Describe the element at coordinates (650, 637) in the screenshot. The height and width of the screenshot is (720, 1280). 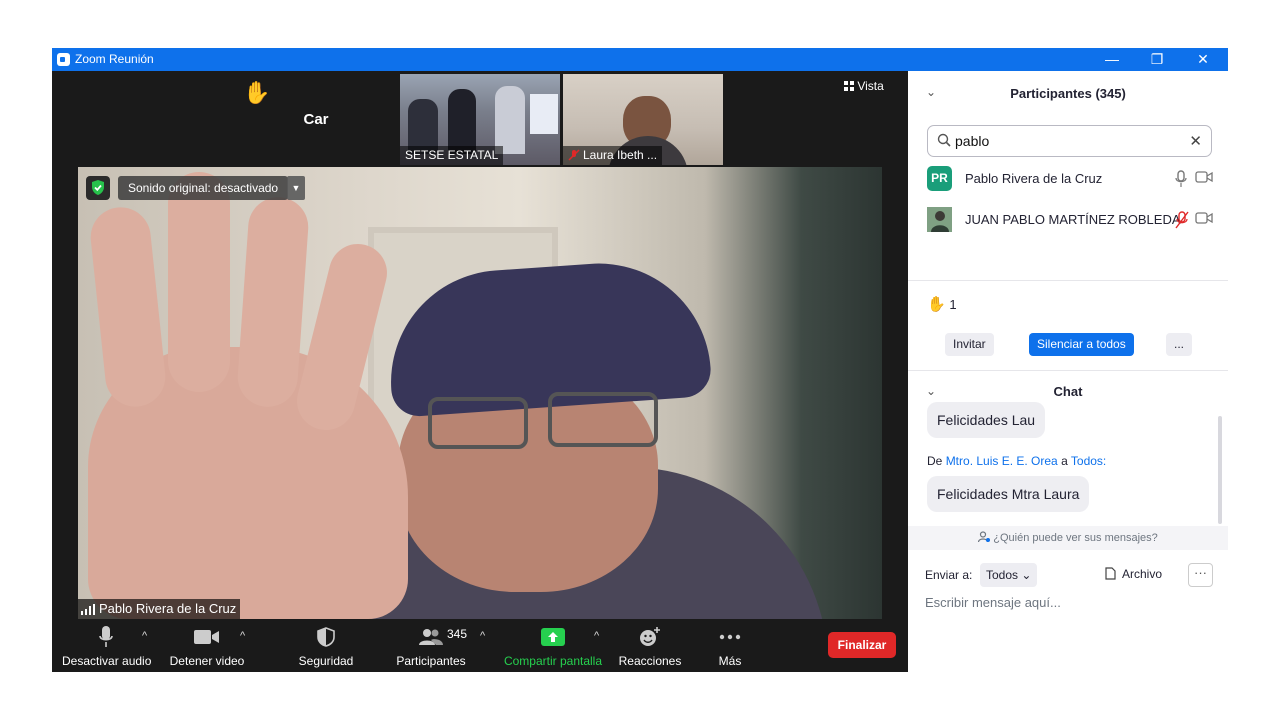
I see `smiley-plus-icon` at that location.